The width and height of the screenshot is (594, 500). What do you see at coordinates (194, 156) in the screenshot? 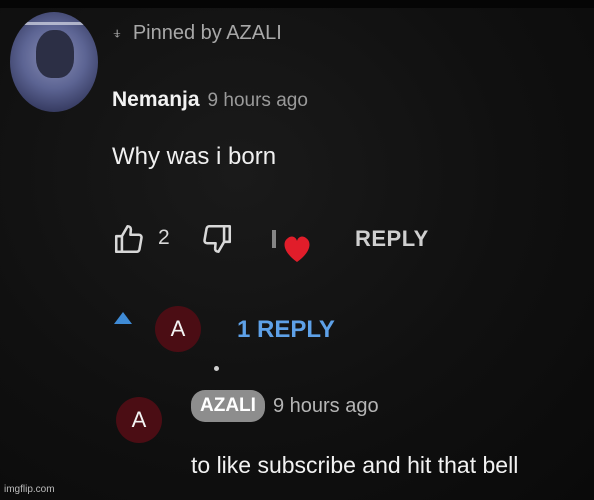
I see `comment-text: Why was i born` at bounding box center [194, 156].